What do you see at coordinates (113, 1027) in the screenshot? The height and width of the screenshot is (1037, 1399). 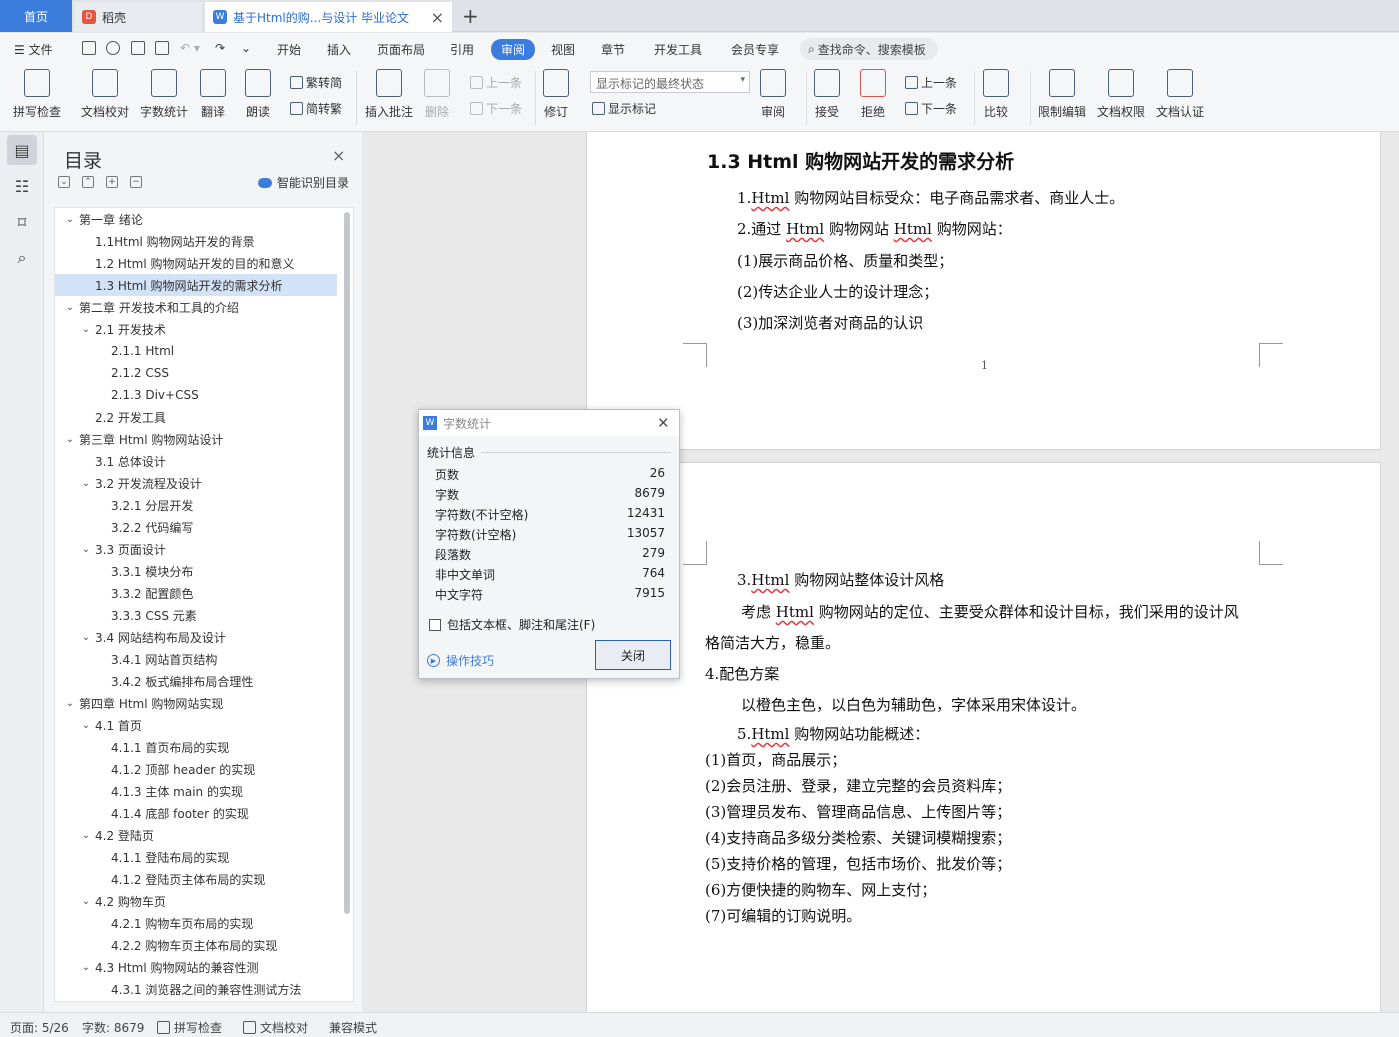 I see `word-count-indicator: 字数: 8679` at bounding box center [113, 1027].